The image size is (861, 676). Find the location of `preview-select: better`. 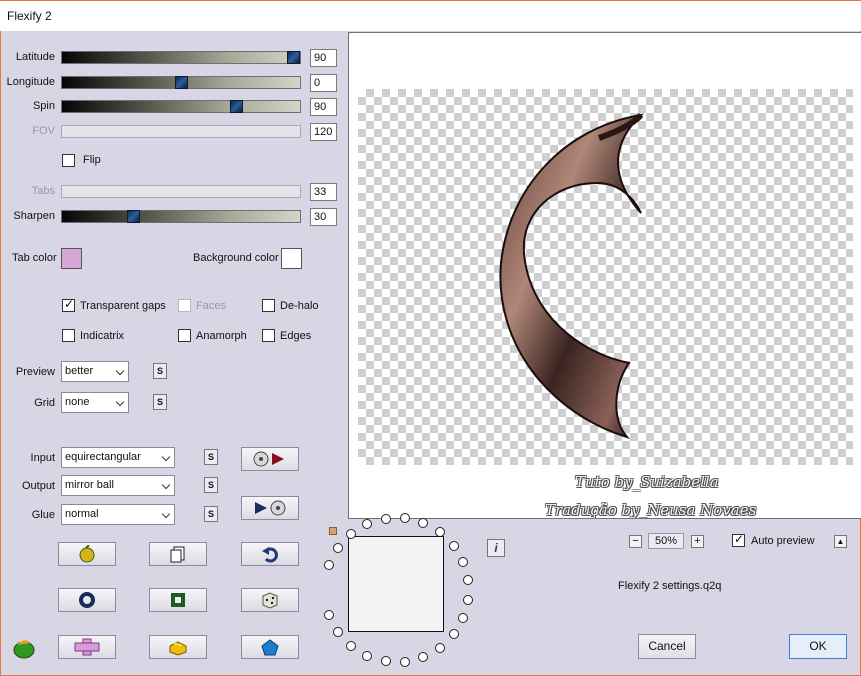

preview-select: better is located at coordinates (95, 371).